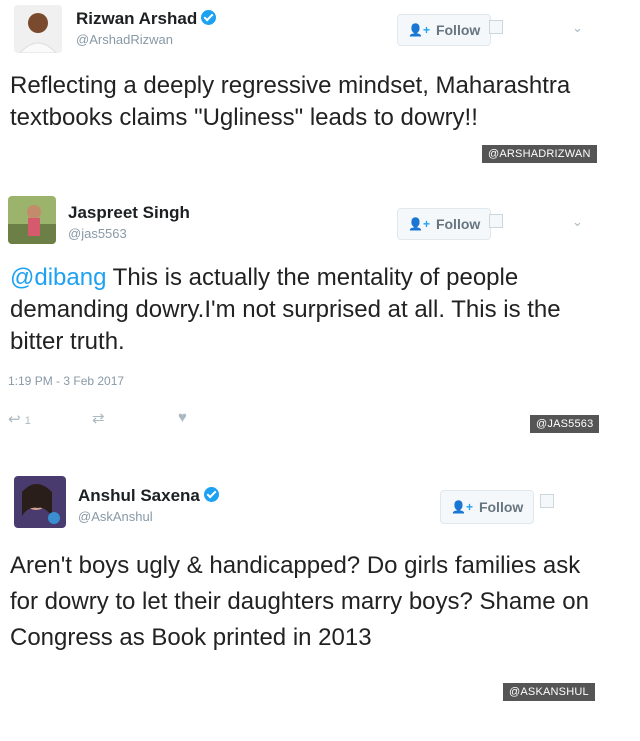 The width and height of the screenshot is (640, 741). I want to click on reply-count: 1, so click(27, 421).